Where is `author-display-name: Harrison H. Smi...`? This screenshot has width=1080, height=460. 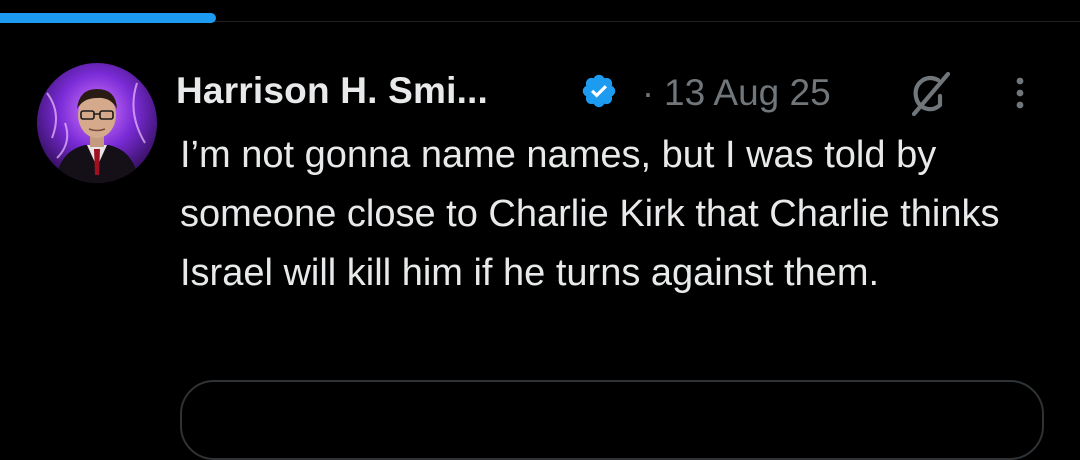
author-display-name: Harrison H. Smi... is located at coordinates (332, 91).